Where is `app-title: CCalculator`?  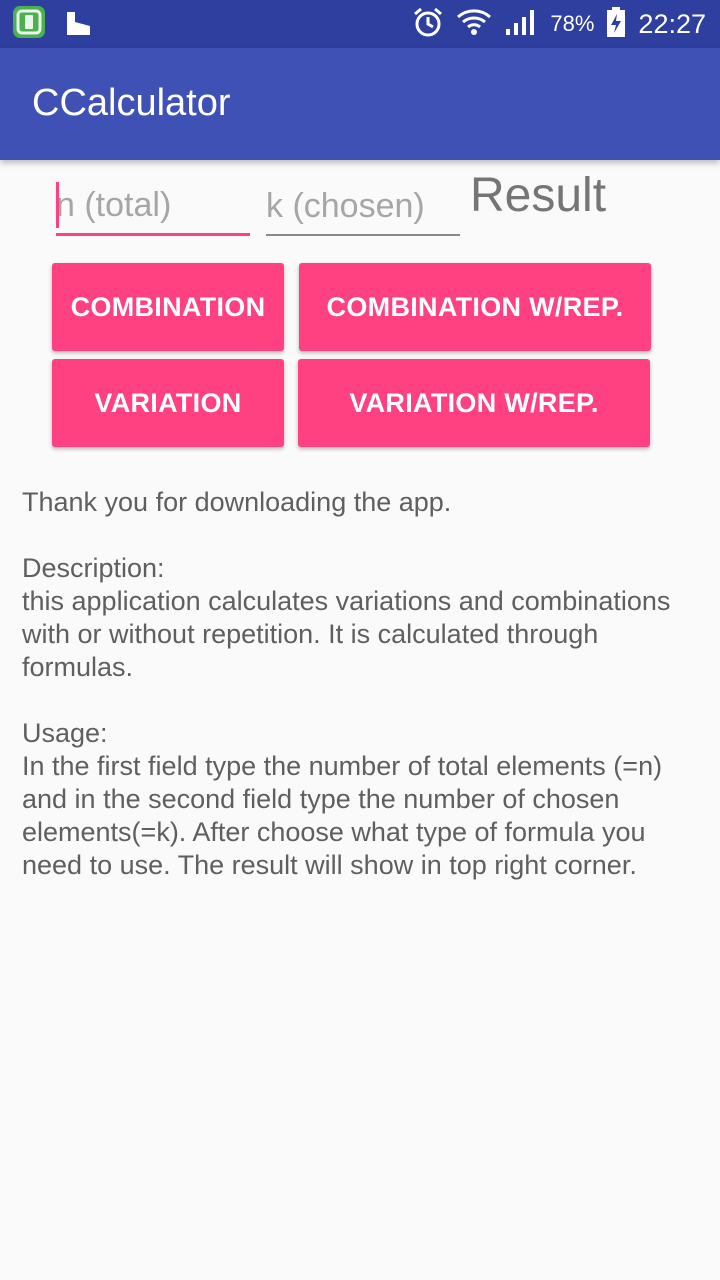
app-title: CCalculator is located at coordinates (131, 103).